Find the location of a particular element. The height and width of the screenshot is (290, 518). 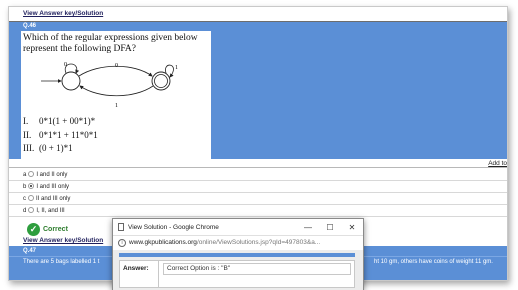

expression-item: II. 0*1*1 + 11*0*1 is located at coordinates (60, 134).